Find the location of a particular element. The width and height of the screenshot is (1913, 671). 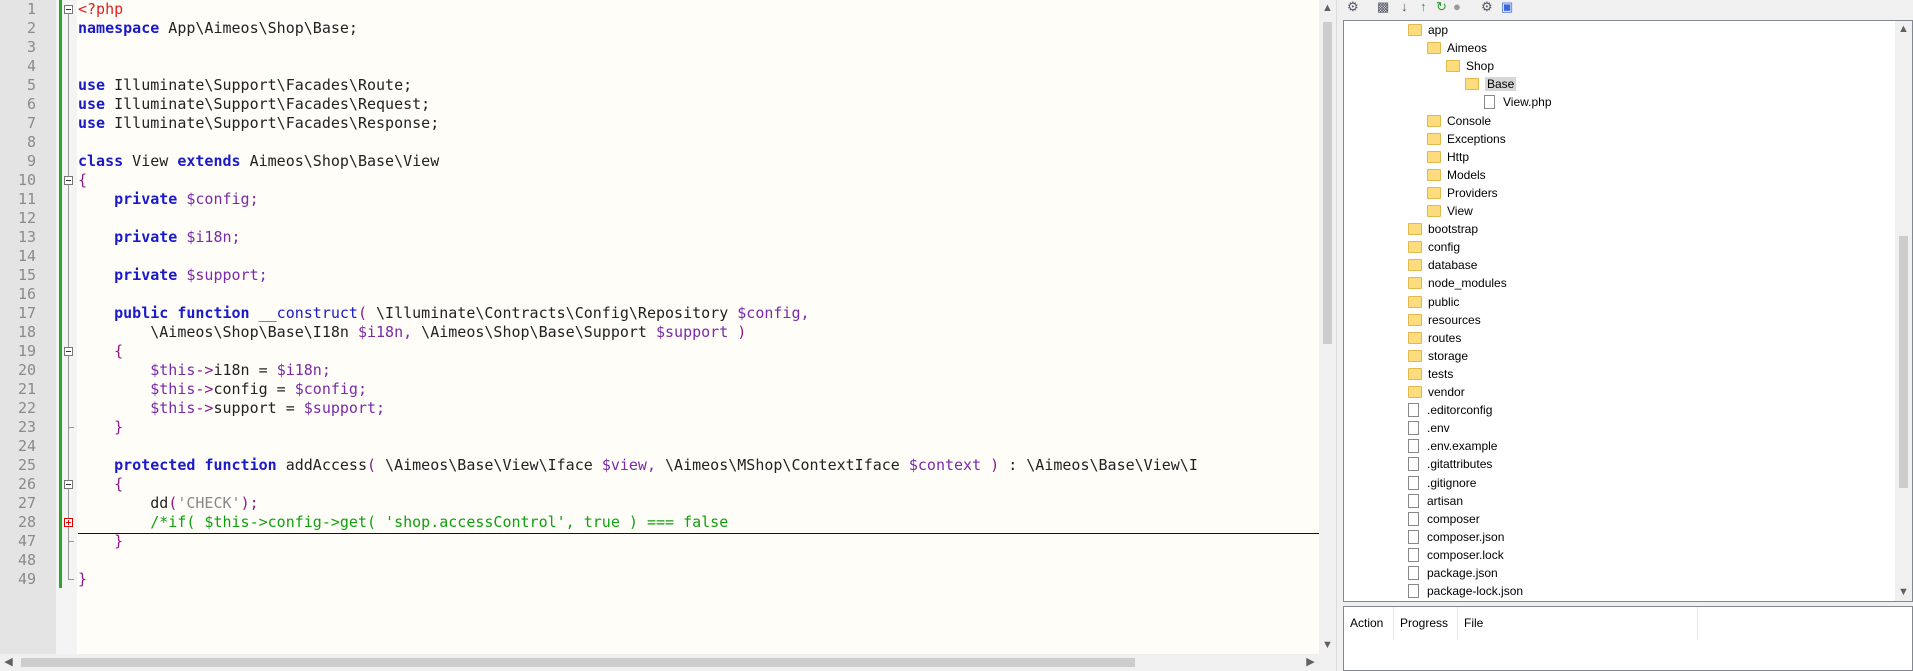

code-token: $config; is located at coordinates (330, 389).